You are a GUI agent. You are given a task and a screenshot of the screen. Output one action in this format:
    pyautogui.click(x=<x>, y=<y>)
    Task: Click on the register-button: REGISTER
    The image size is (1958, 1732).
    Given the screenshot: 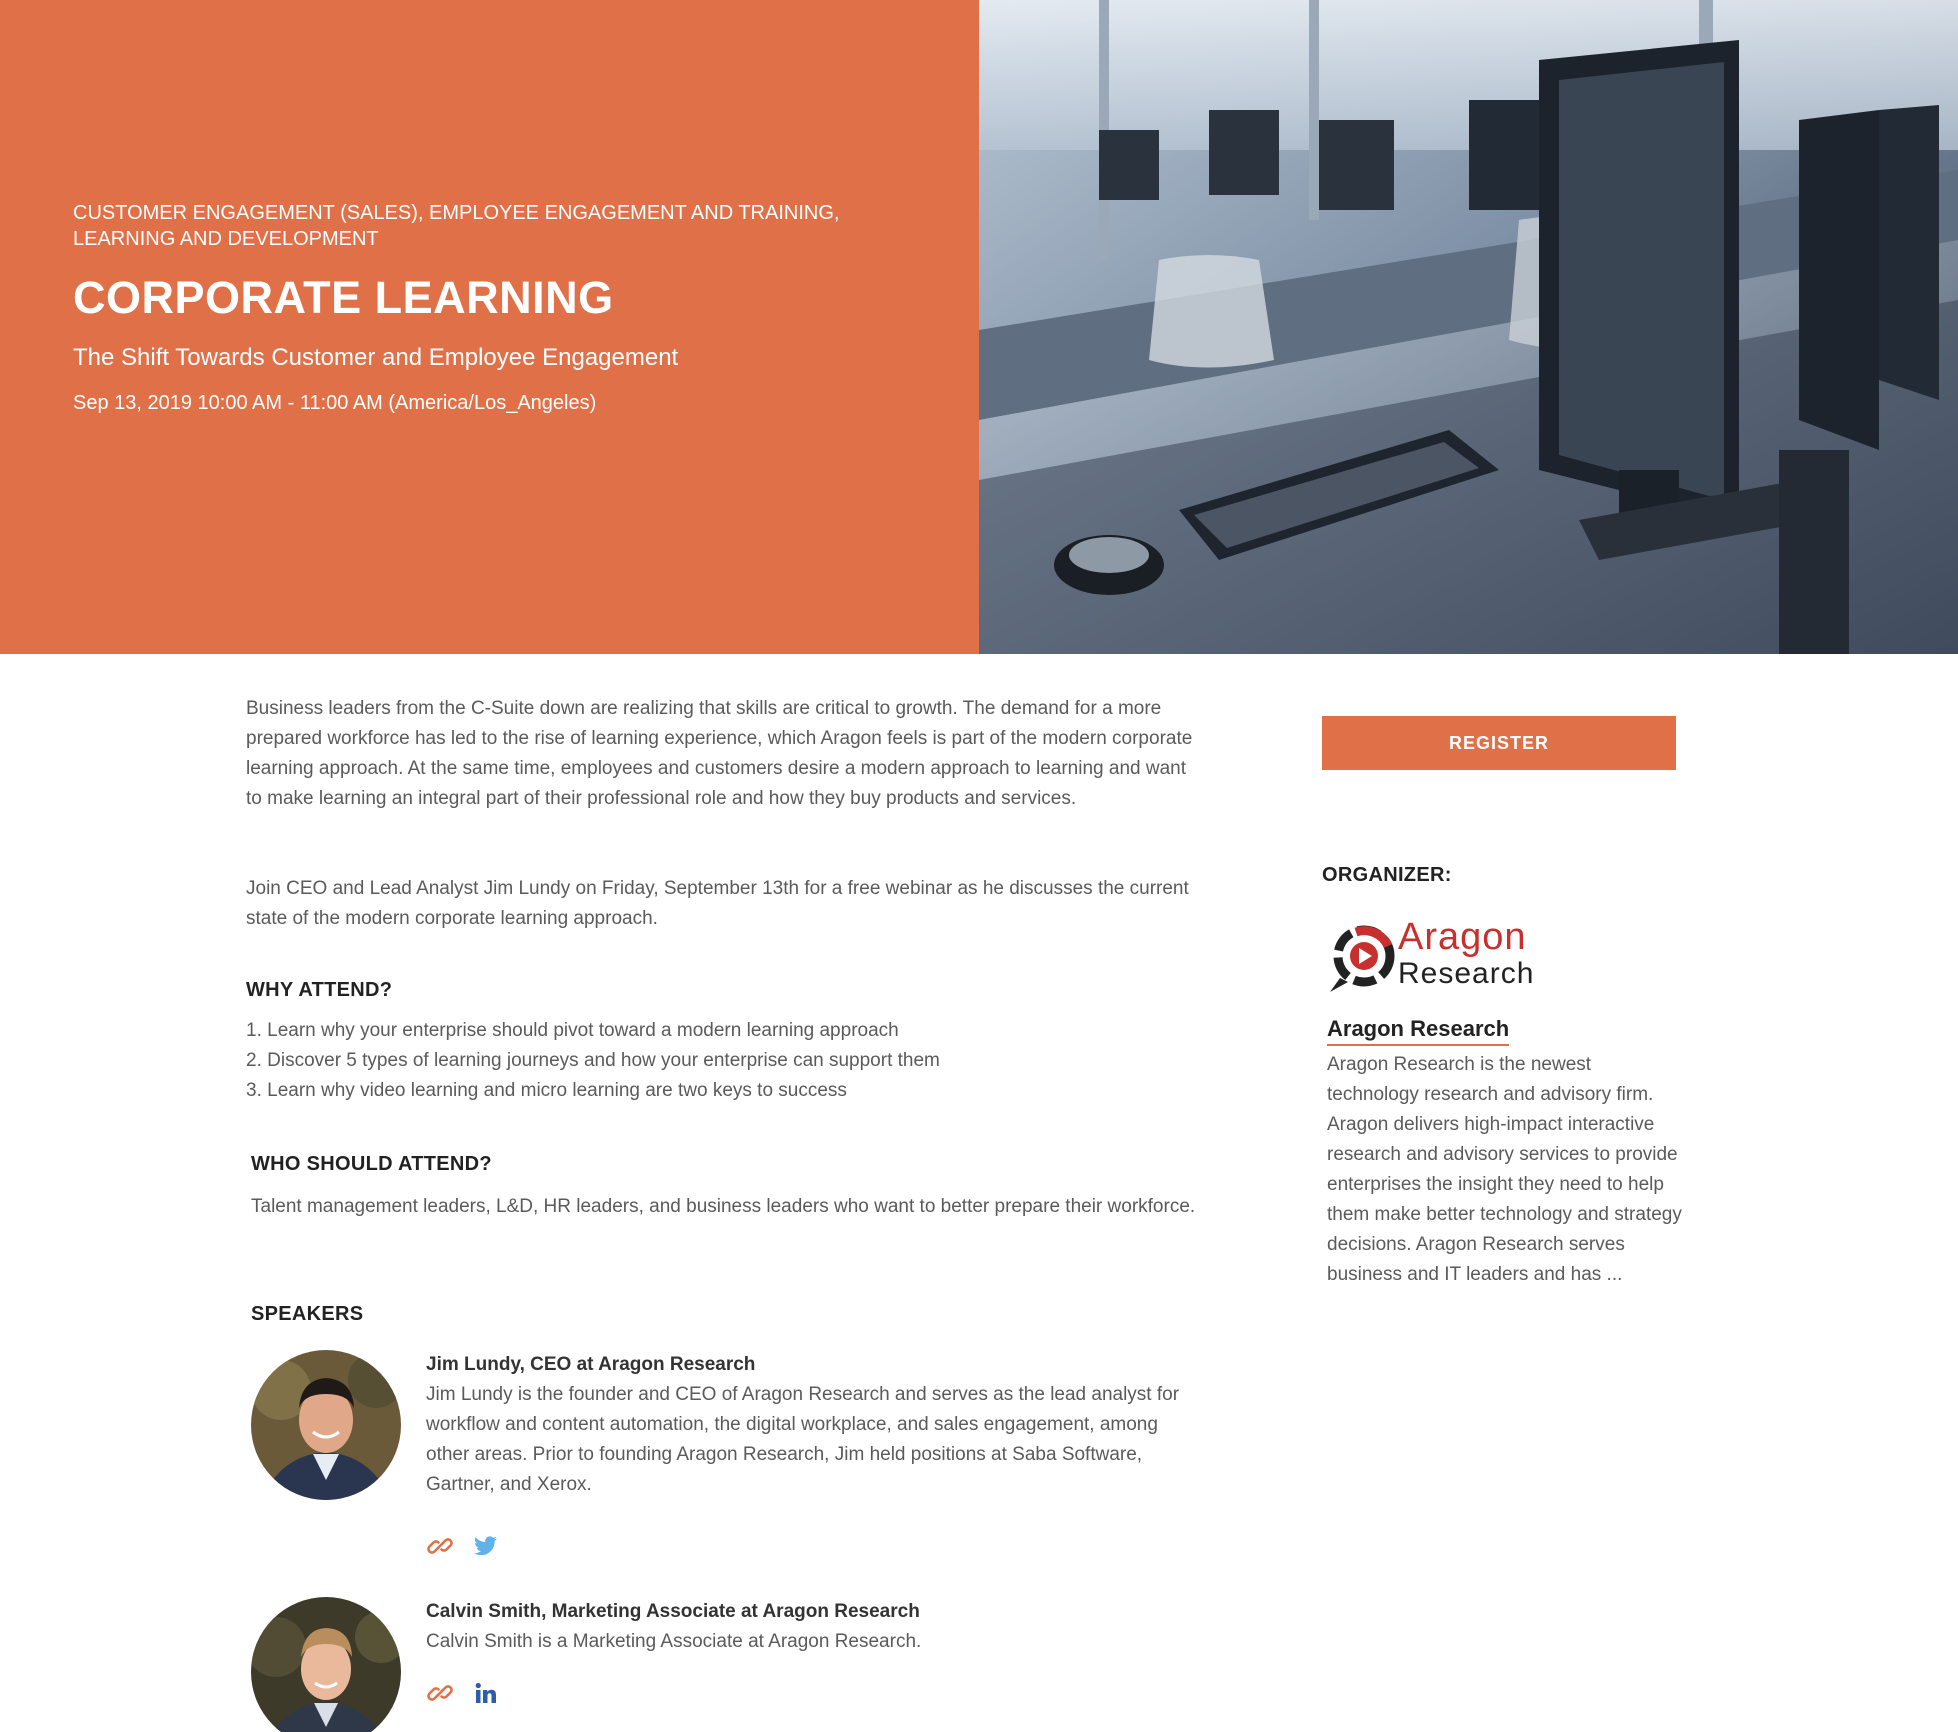 What is the action you would take?
    pyautogui.click(x=1499, y=743)
    